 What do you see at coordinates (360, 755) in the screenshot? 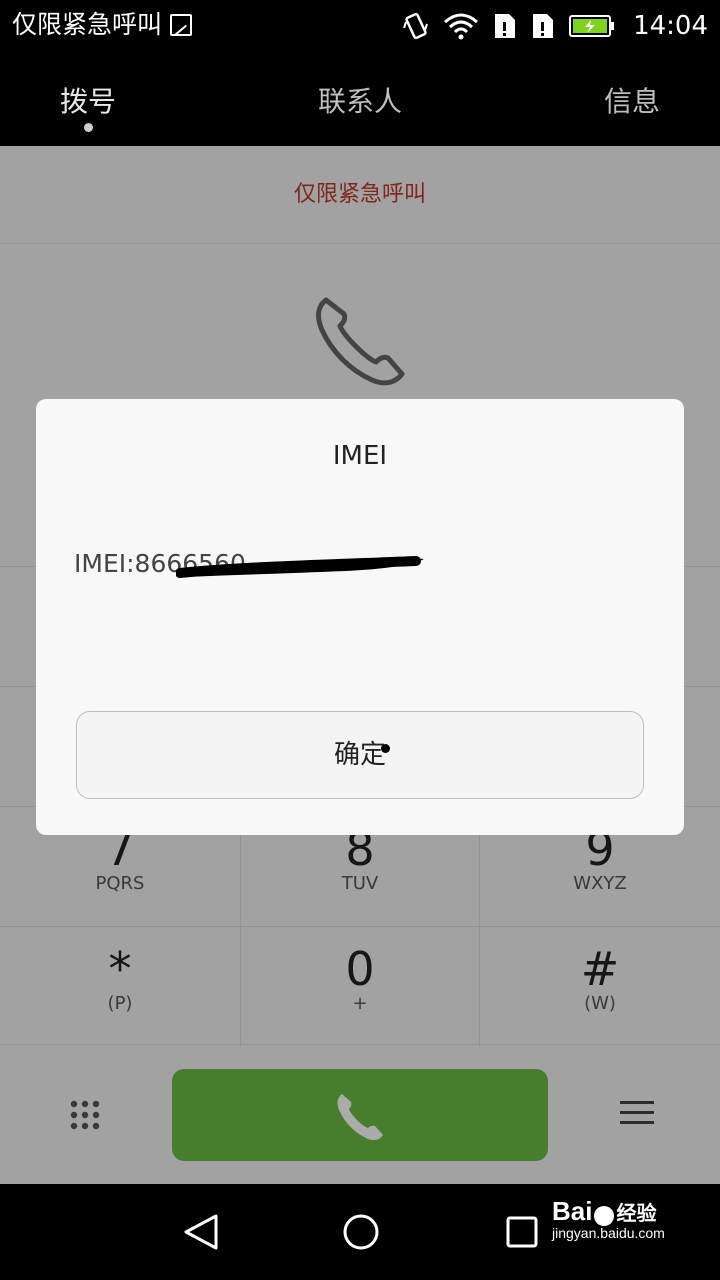
I see `ok-button: 确定` at bounding box center [360, 755].